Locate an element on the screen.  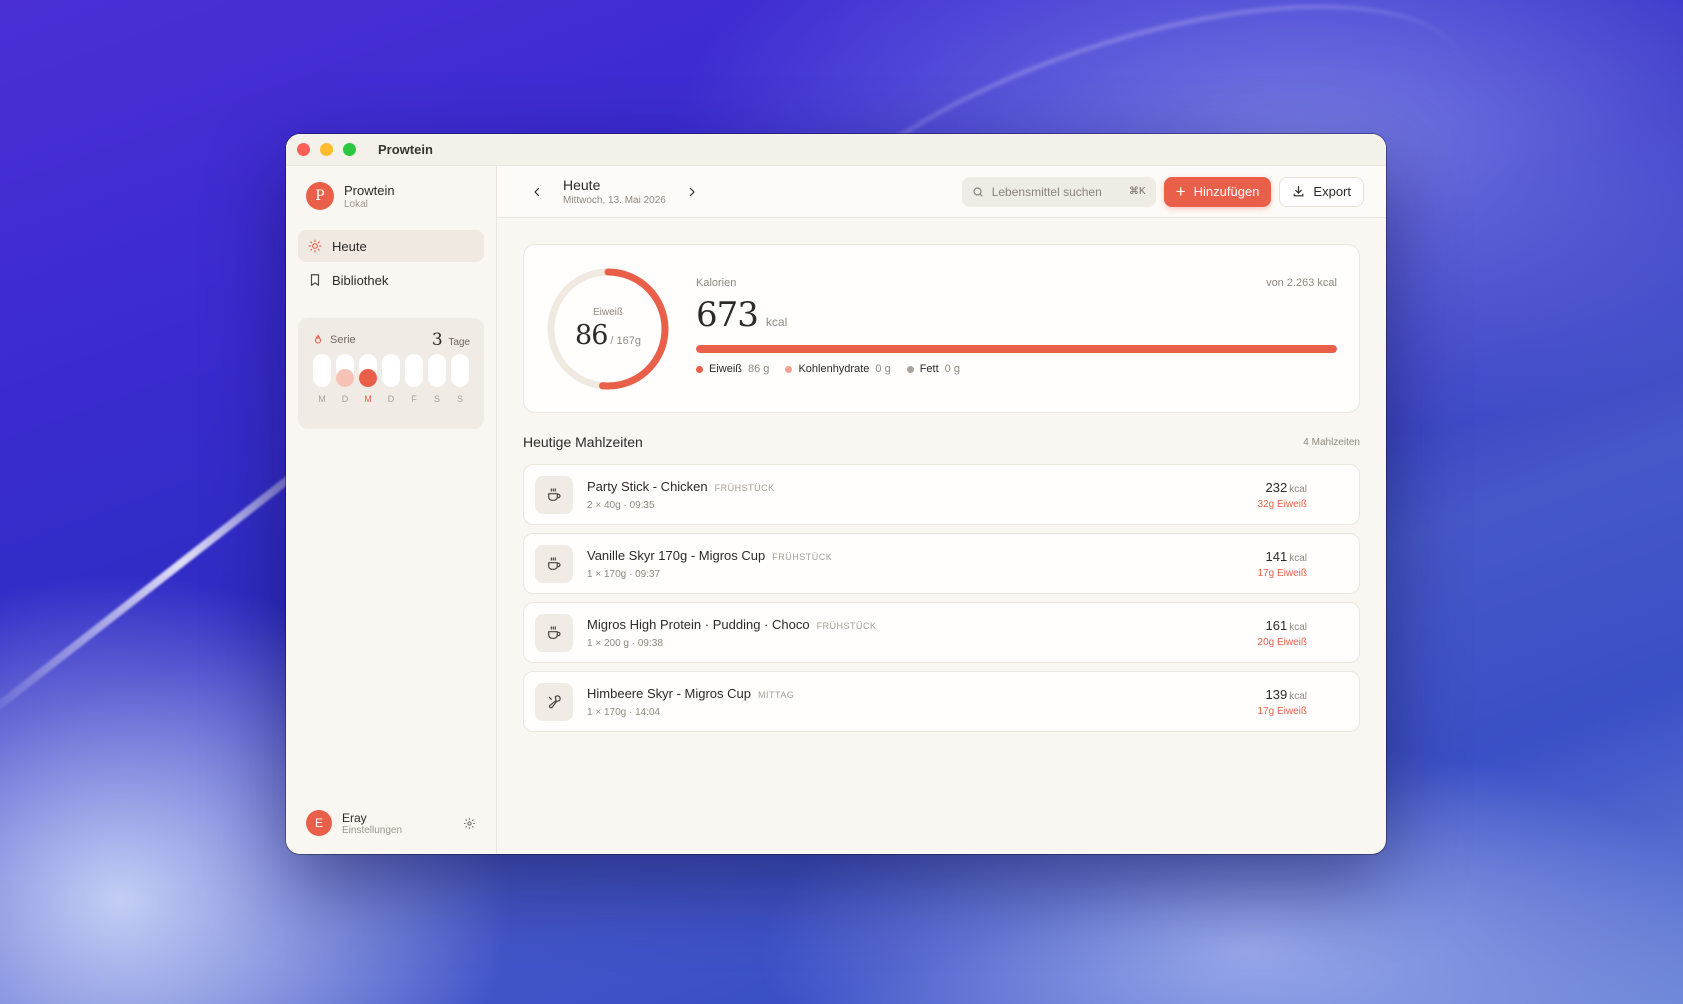
macro-legend-item: Eiweiß 86 g is located at coordinates (732, 369).